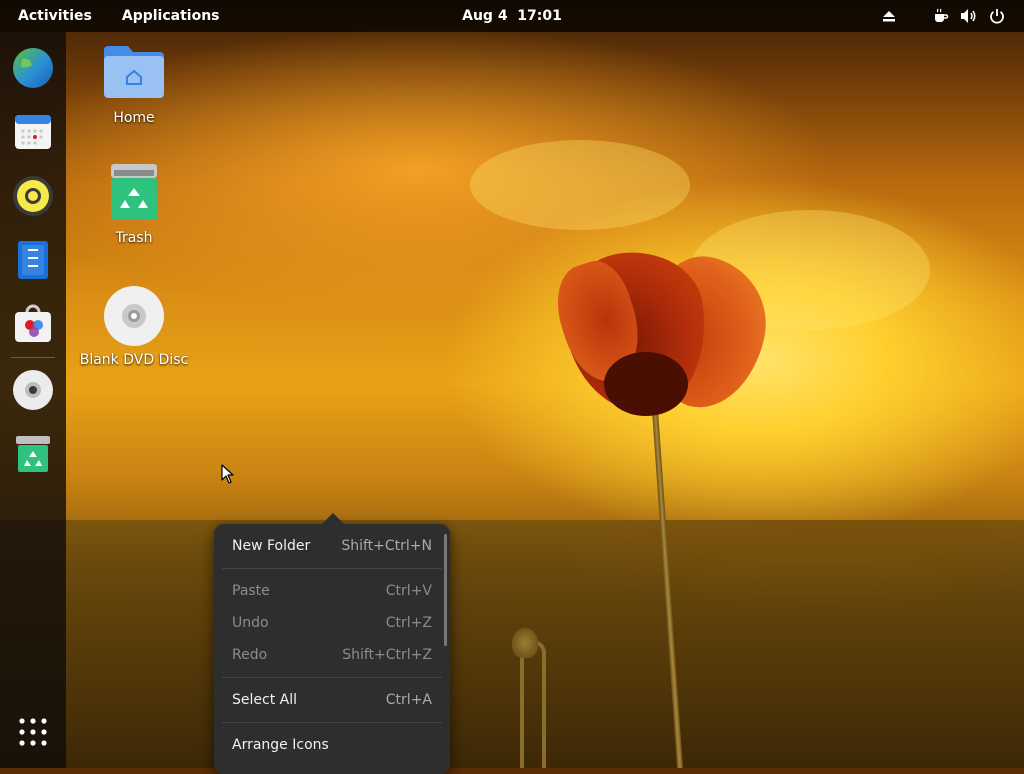 The height and width of the screenshot is (774, 1024). I want to click on eject-icon, so click(889, 16).